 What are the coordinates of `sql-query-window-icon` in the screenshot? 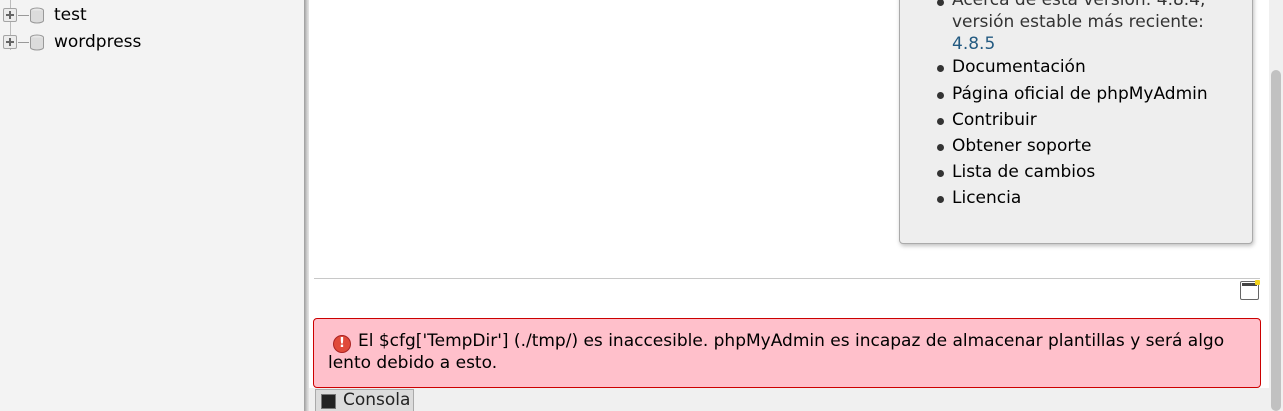 It's located at (1250, 290).